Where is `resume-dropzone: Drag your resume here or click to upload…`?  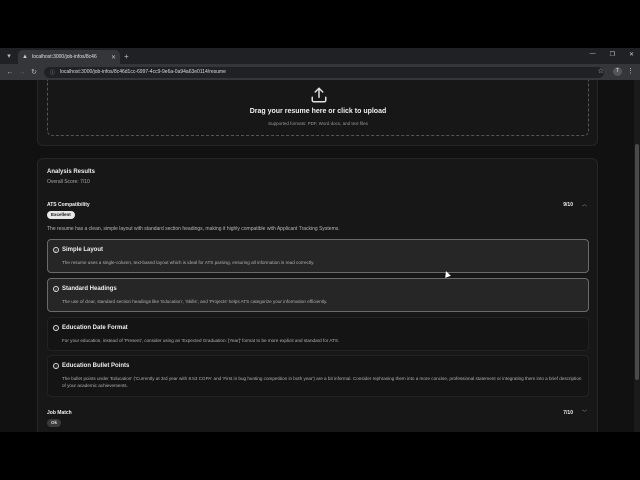 resume-dropzone: Drag your resume here or click to upload… is located at coordinates (318, 108).